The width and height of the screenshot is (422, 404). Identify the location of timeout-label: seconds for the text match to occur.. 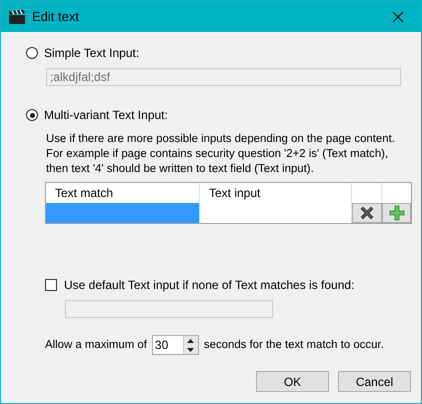
(294, 345).